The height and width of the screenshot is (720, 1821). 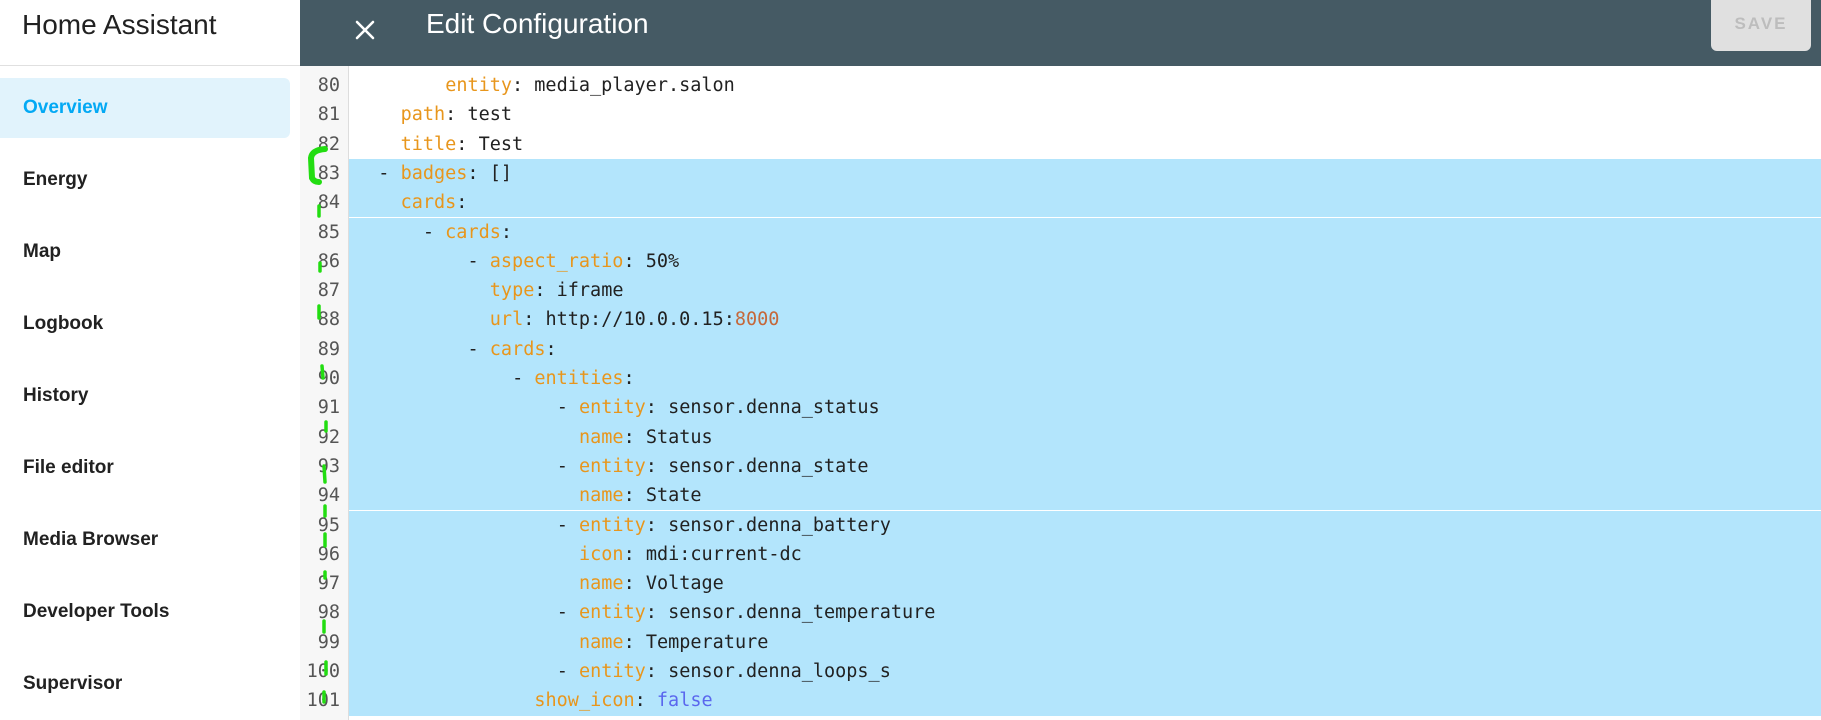 I want to click on yaml-value: sensor.denna_status, so click(x=774, y=408).